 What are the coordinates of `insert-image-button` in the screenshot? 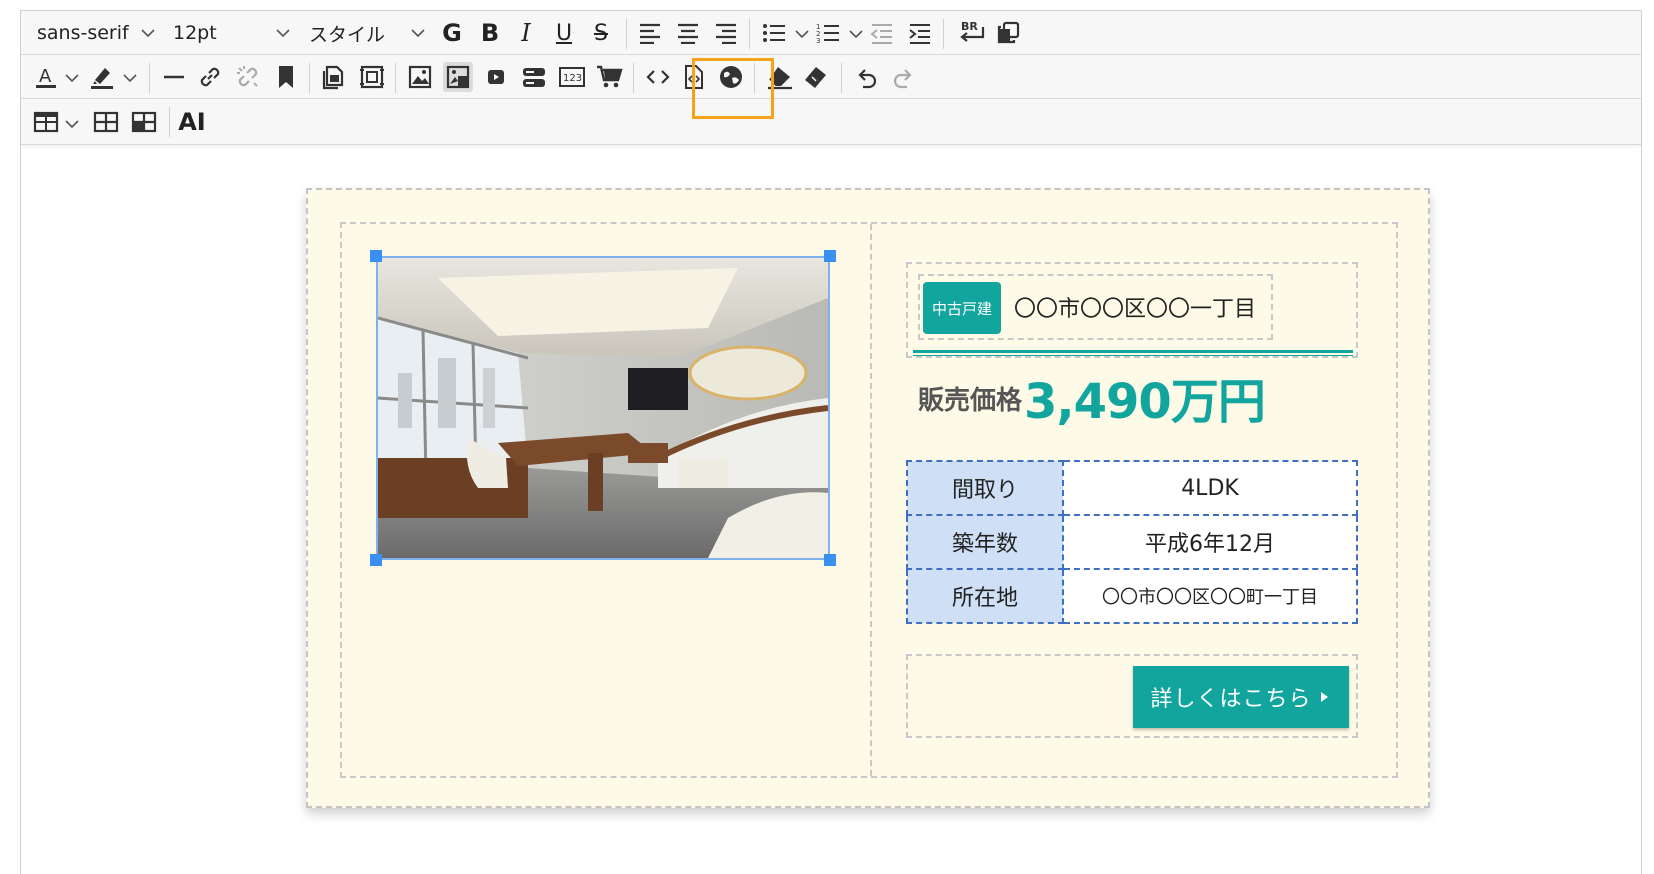 It's located at (420, 77).